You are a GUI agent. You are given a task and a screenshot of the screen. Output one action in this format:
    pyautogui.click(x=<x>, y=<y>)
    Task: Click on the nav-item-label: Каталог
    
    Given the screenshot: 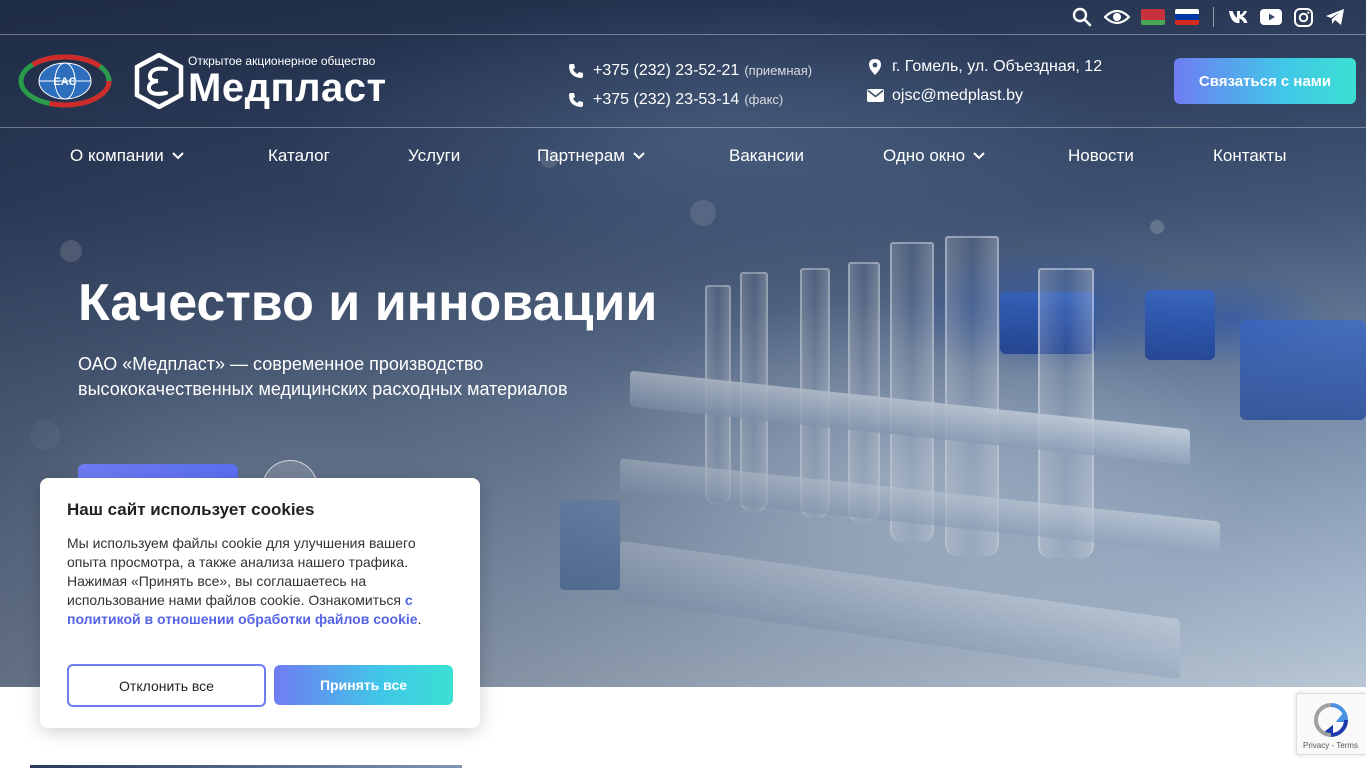 What is the action you would take?
    pyautogui.click(x=299, y=155)
    